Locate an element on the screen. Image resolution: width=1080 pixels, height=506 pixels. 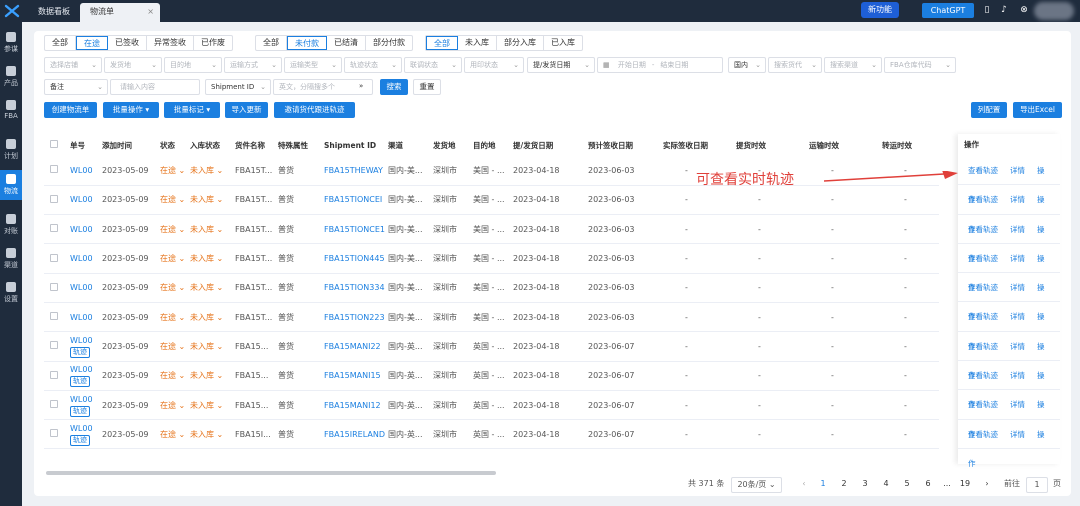
batch-mark-button: 批量标记 ▾ is located at coordinates (192, 110).